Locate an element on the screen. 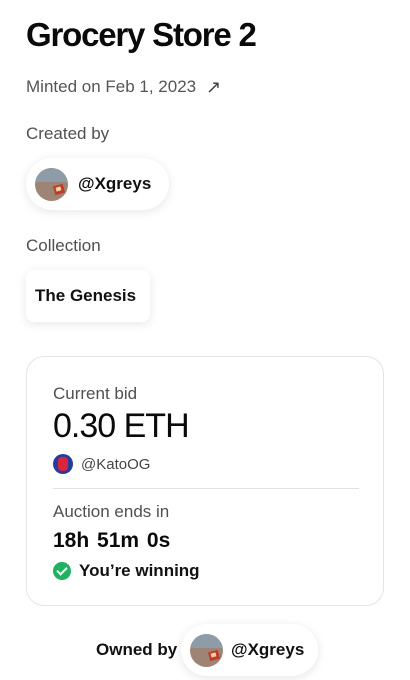 The image size is (410, 680). minted-date: Minted on Feb 1, 2023 is located at coordinates (111, 86).